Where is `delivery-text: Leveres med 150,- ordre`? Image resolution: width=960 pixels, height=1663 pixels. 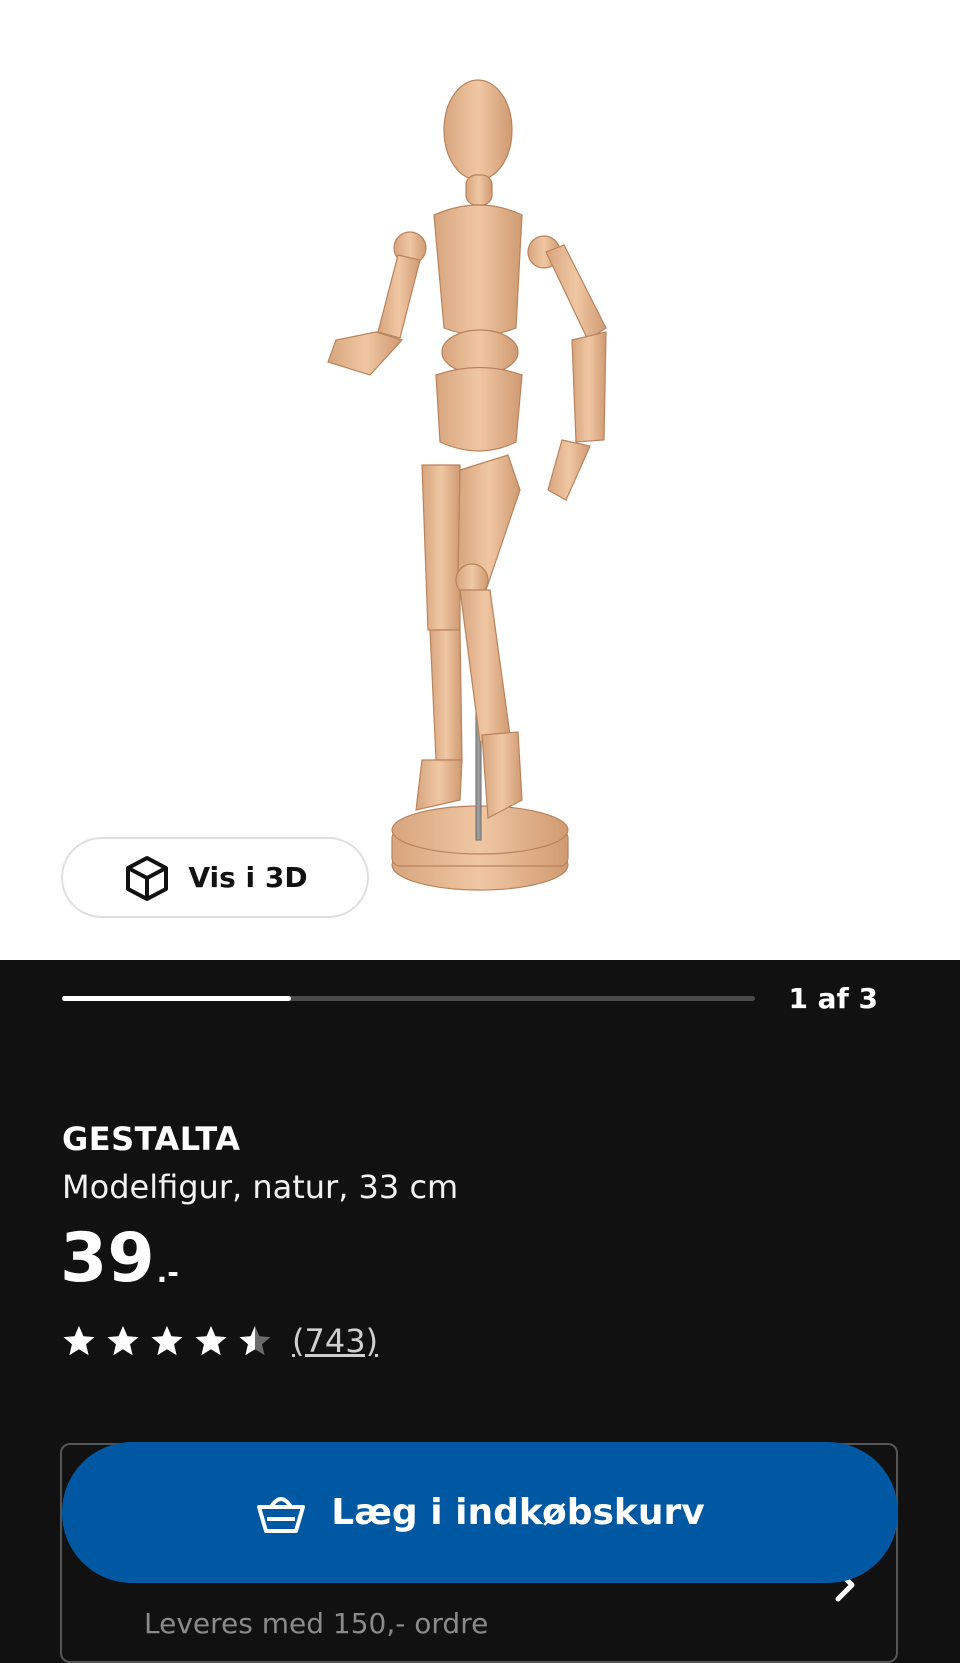
delivery-text: Leveres med 150,- ordre is located at coordinates (316, 1623).